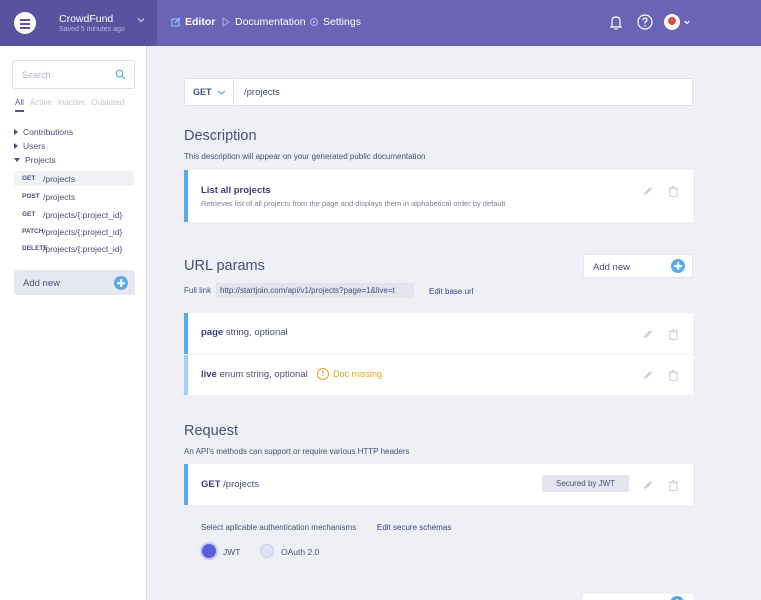  I want to click on search-placeholder: Search, so click(36, 75).